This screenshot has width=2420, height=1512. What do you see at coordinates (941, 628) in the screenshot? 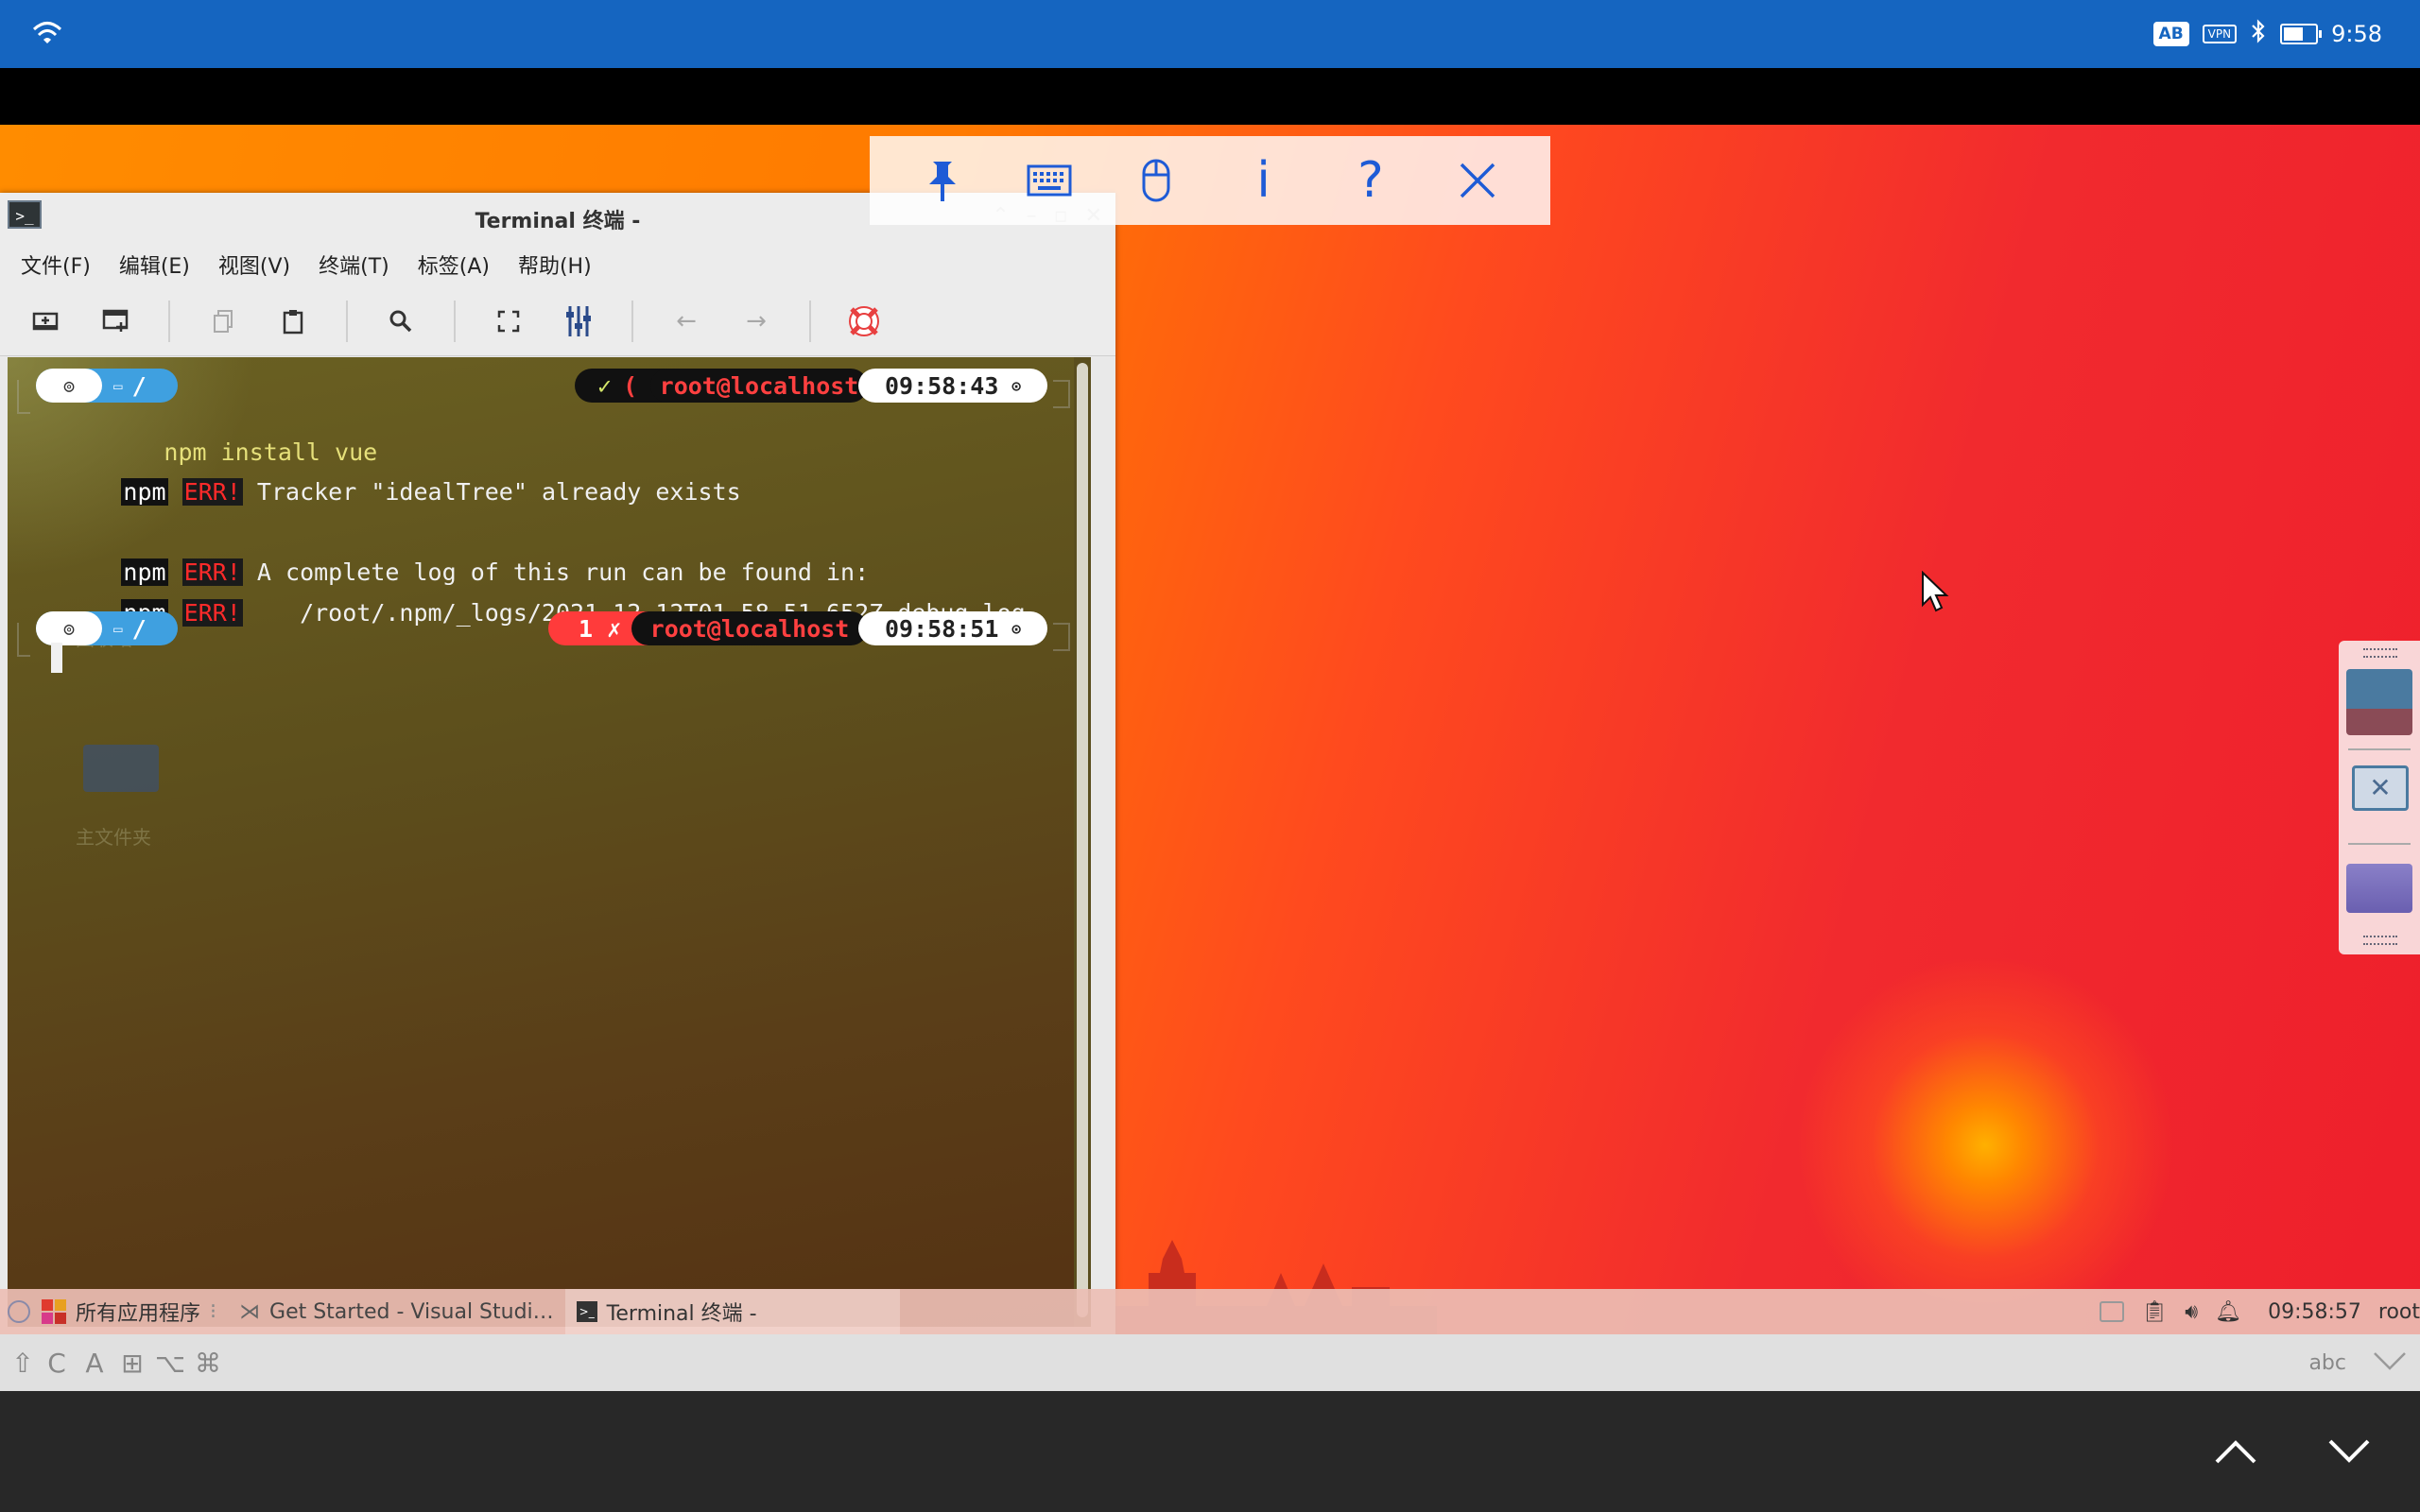
I see `prompt-time: 09:58:51` at bounding box center [941, 628].